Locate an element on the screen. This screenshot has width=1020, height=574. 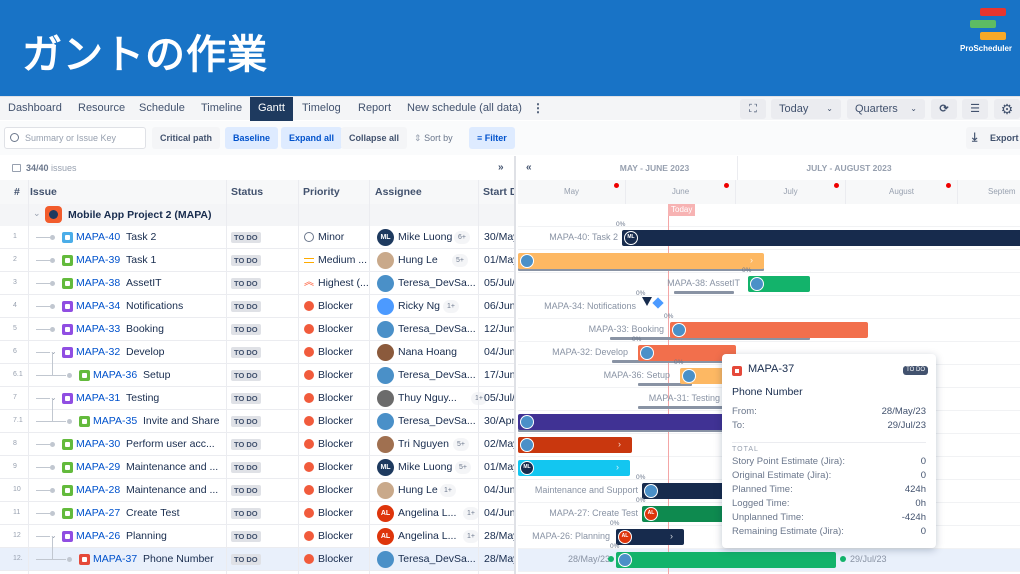
tab-new-schedule: New schedule (all data) is located at coordinates (464, 109).